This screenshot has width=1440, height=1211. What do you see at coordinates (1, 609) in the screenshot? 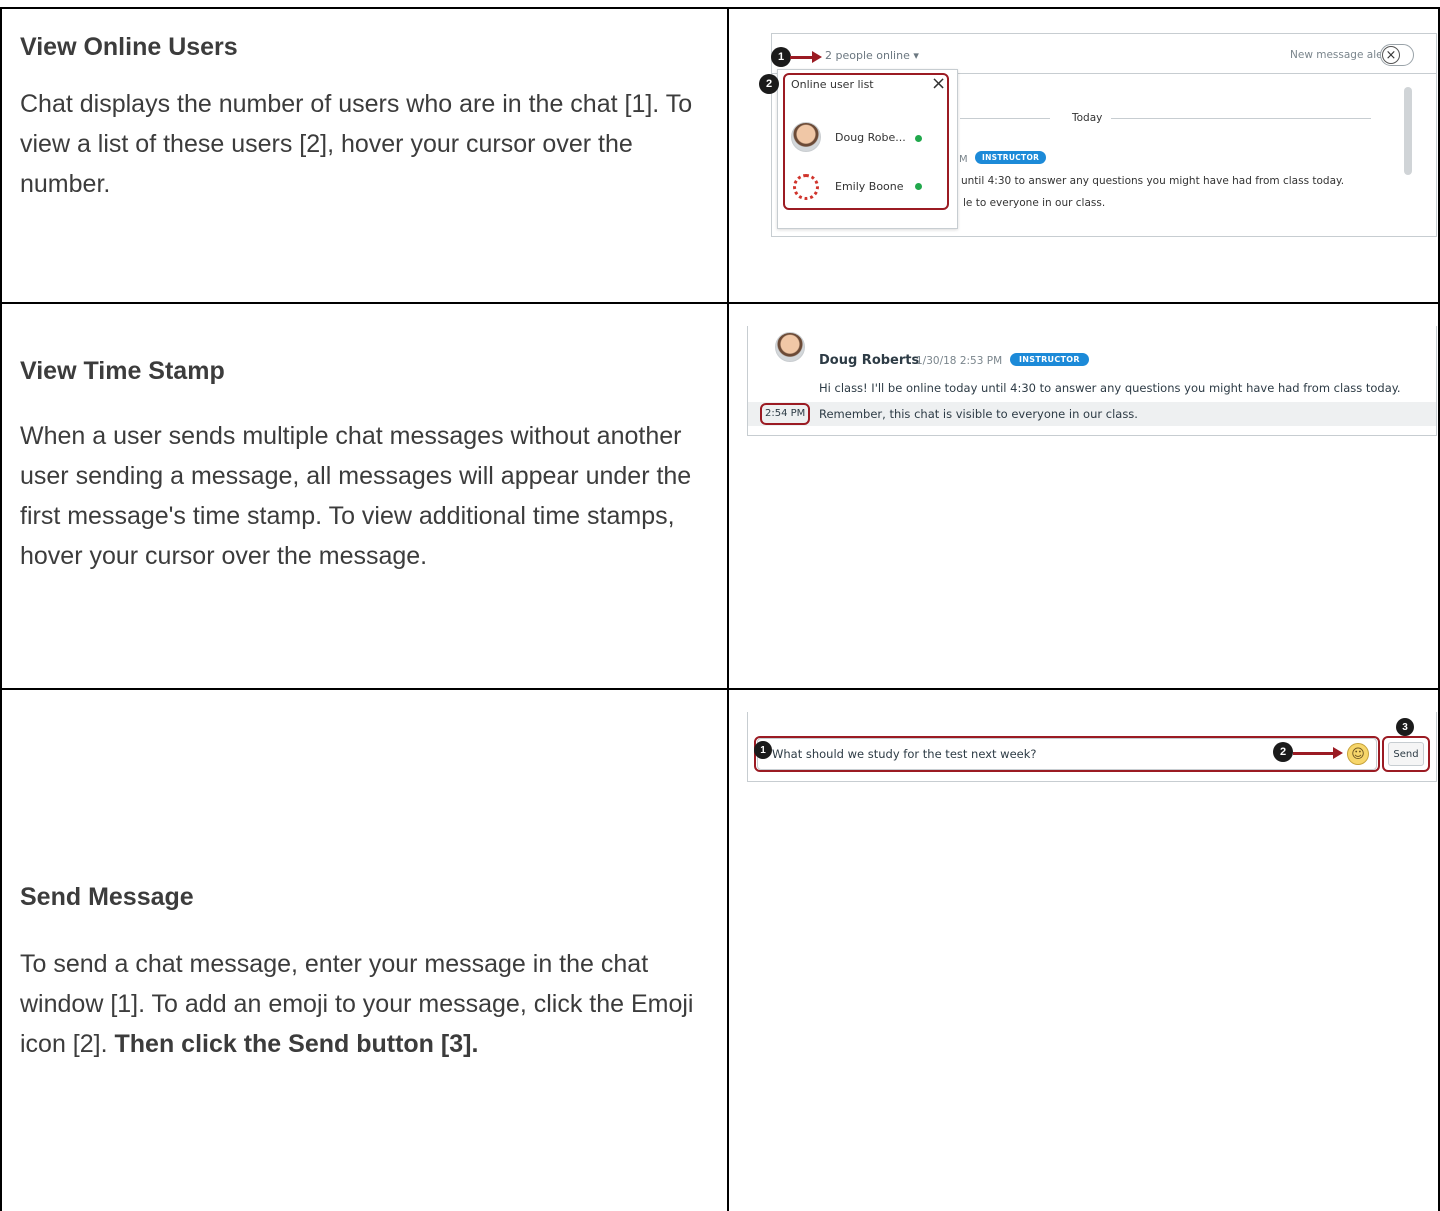
I see `table-border-left` at bounding box center [1, 609].